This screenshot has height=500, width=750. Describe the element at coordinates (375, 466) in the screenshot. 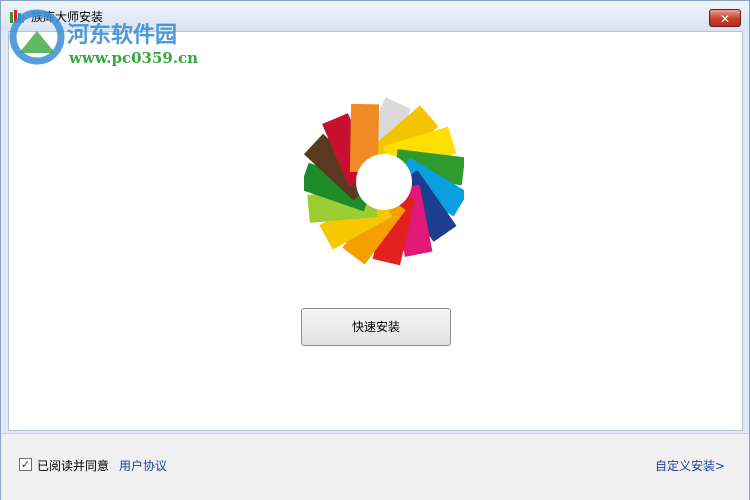

I see `footer-bar: ✓ 已阅读并同意 用户协议 自定义安装>` at that location.